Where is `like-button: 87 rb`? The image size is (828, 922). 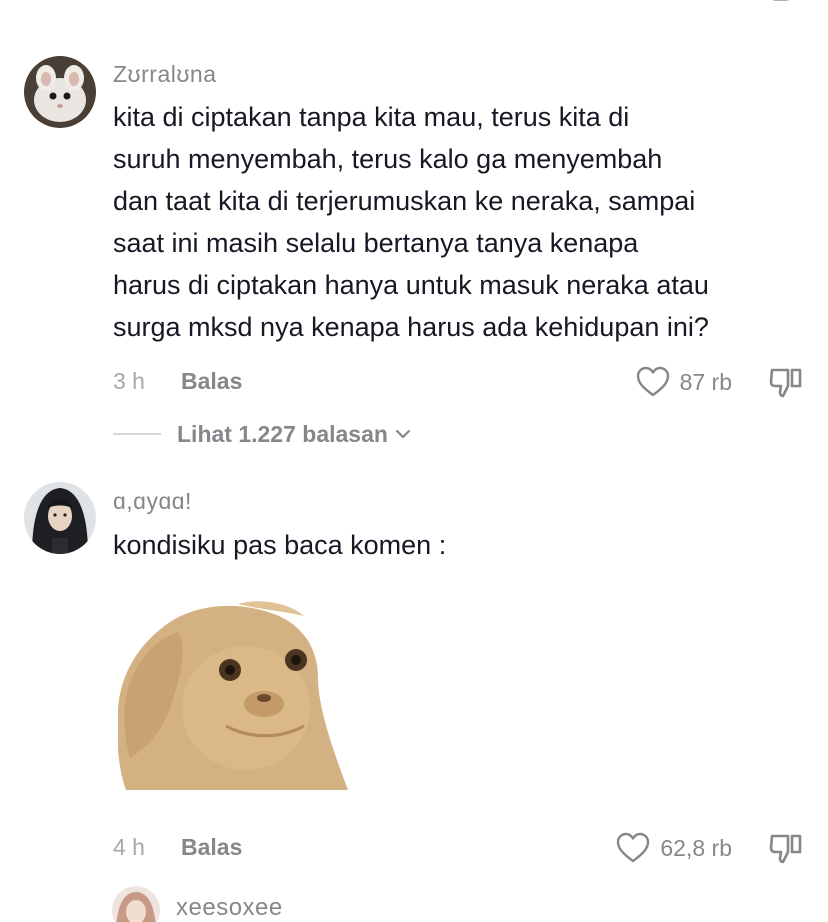
like-button: 87 rb is located at coordinates (684, 382).